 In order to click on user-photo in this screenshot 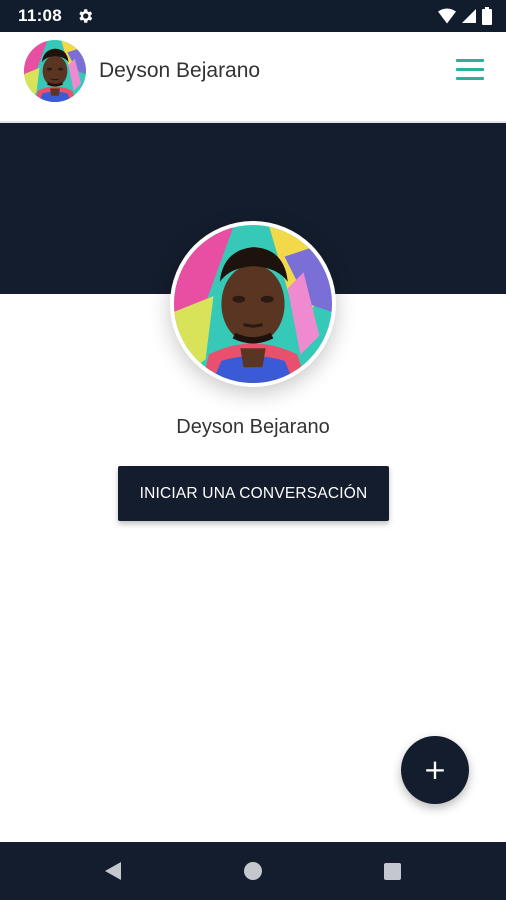, I will do `click(55, 71)`.